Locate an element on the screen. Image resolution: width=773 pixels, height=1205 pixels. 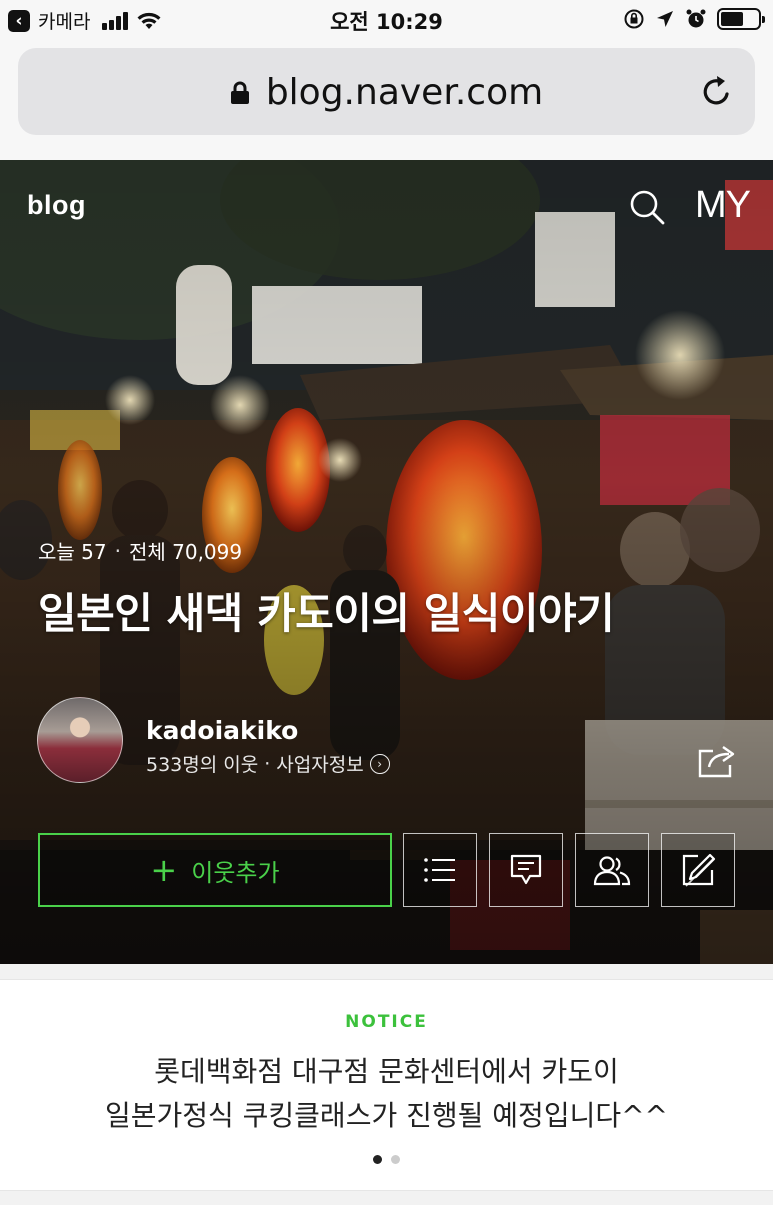
post-list-button is located at coordinates (440, 870).